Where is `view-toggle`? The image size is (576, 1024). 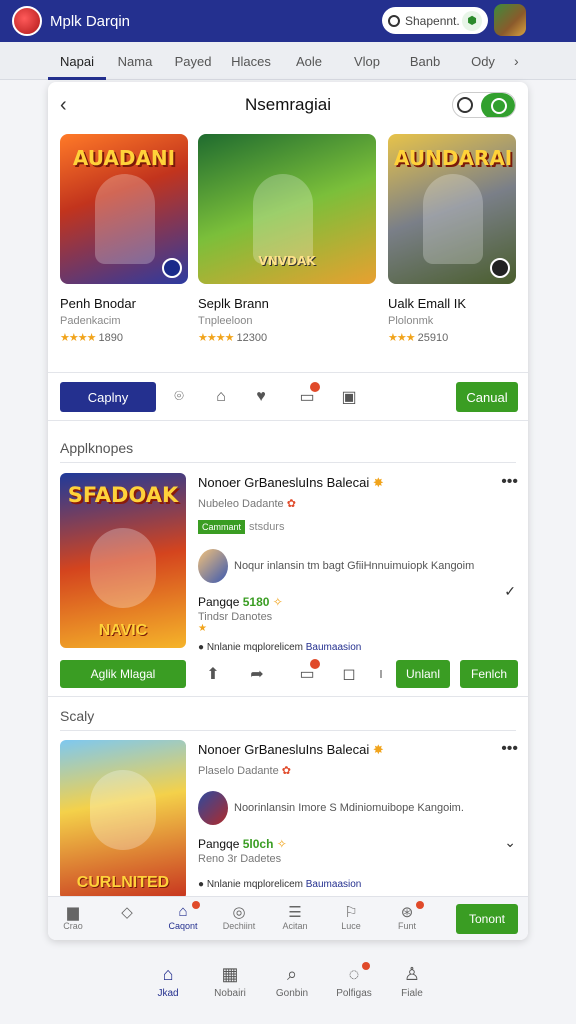
view-toggle is located at coordinates (484, 105).